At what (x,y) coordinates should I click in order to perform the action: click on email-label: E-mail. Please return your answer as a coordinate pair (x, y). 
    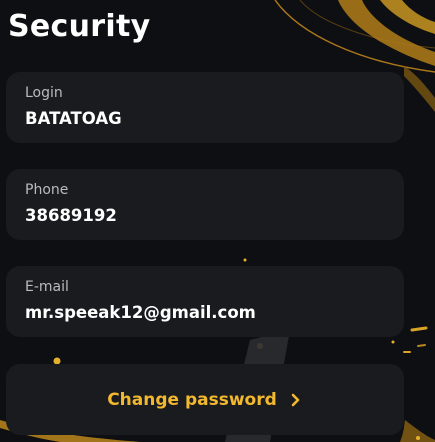
    Looking at the image, I should click on (47, 287).